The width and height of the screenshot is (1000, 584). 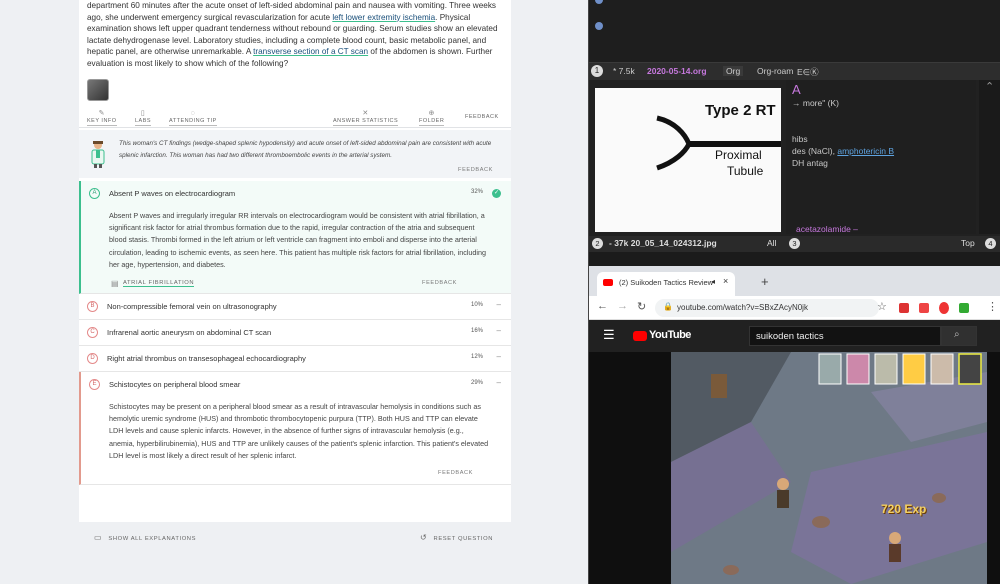 I want to click on key-info-button: ✎ KEY INFO, so click(x=102, y=118).